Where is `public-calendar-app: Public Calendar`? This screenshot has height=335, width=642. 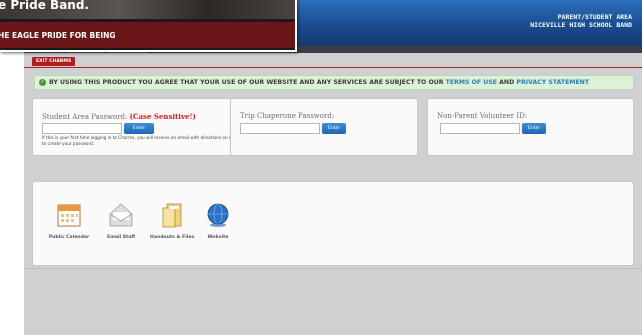
public-calendar-app: Public Calendar is located at coordinates (69, 221).